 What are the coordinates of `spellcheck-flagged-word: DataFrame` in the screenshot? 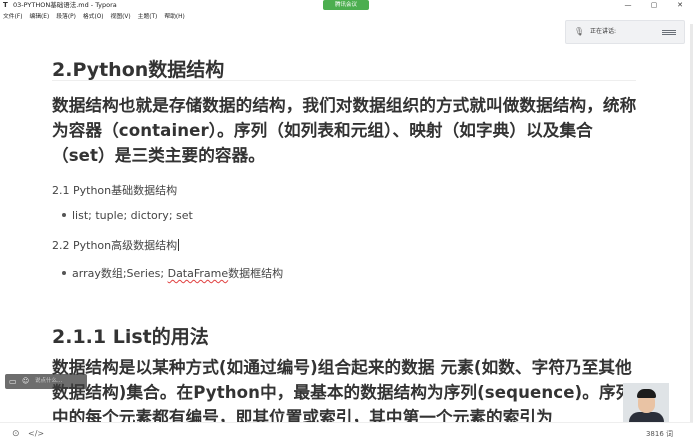 It's located at (198, 273).